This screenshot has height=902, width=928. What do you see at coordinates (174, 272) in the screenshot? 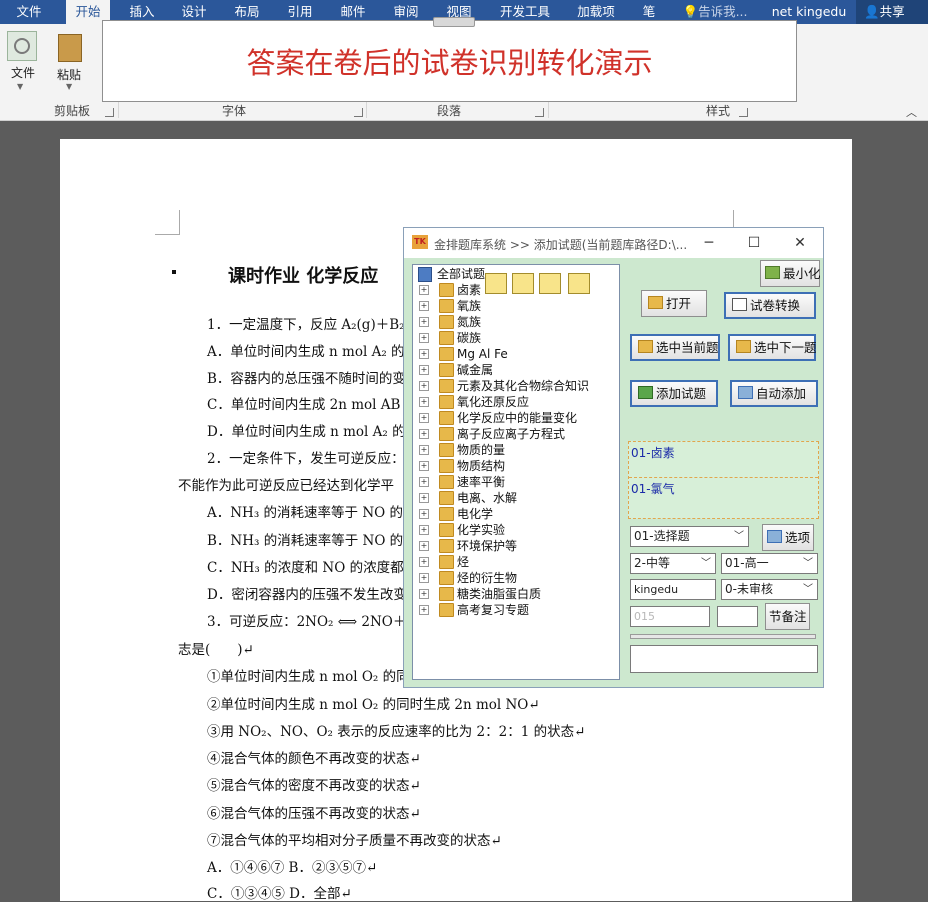
I see `bullet` at bounding box center [174, 272].